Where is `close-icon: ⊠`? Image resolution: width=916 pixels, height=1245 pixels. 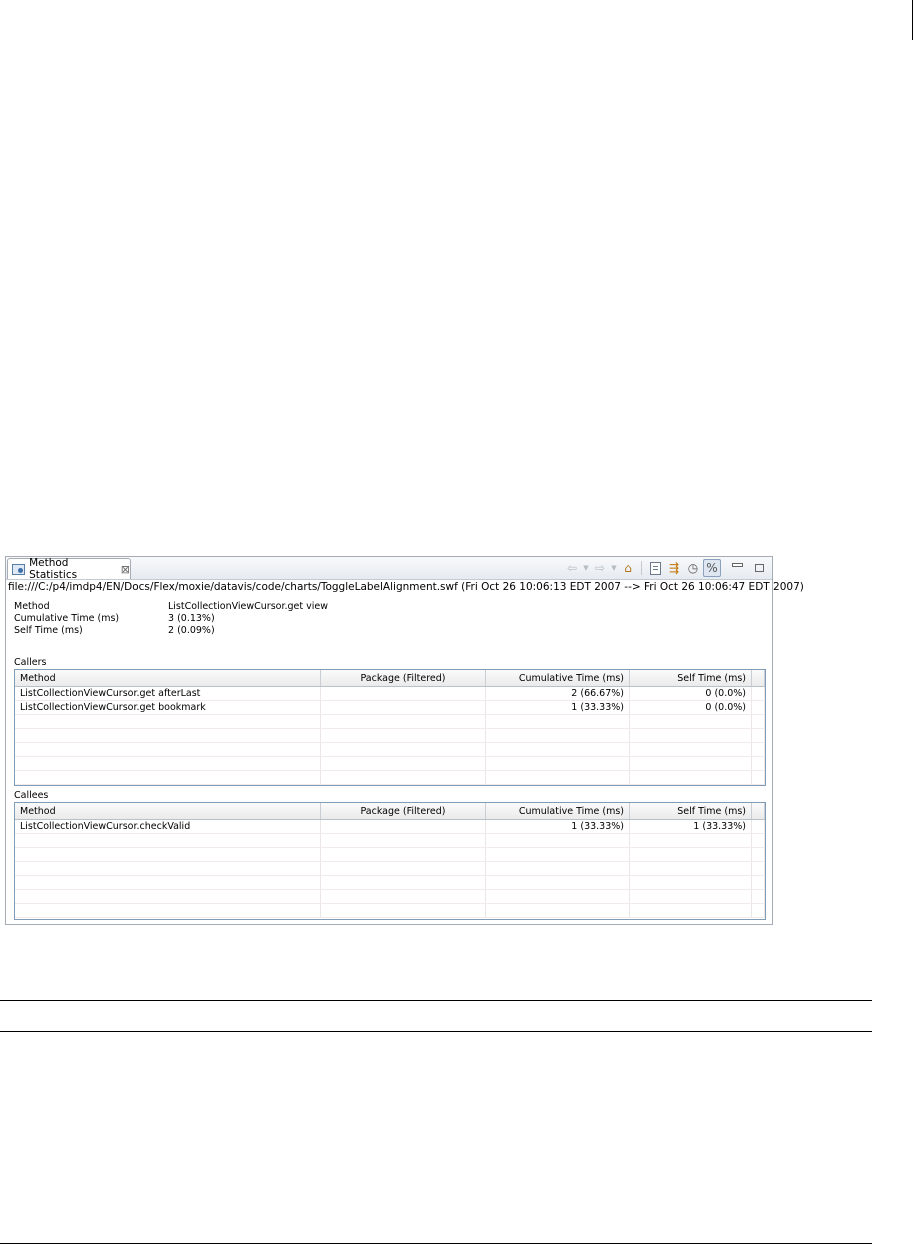
close-icon: ⊠ is located at coordinates (125, 569).